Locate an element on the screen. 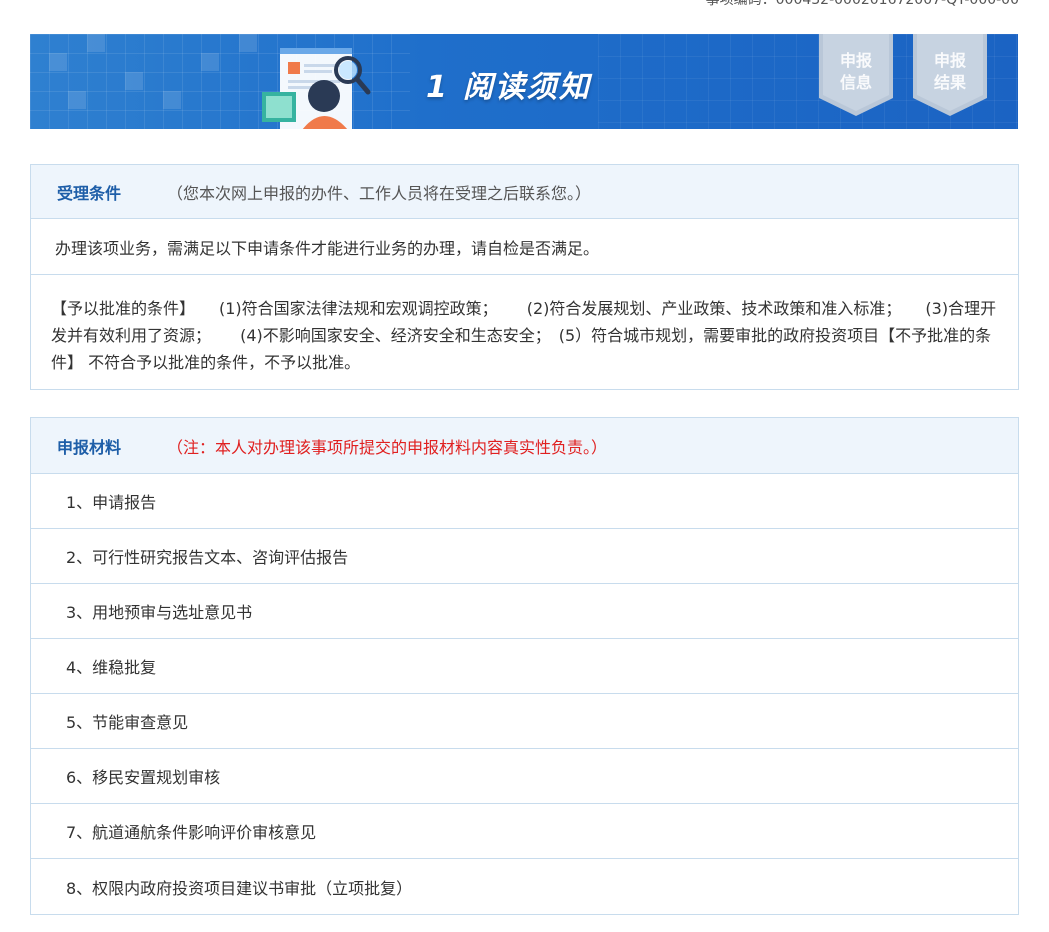 The height and width of the screenshot is (932, 1049). materials-note: （注：本人对办理该事项所提交的申报材料内容真实性负责。） is located at coordinates (387, 447).